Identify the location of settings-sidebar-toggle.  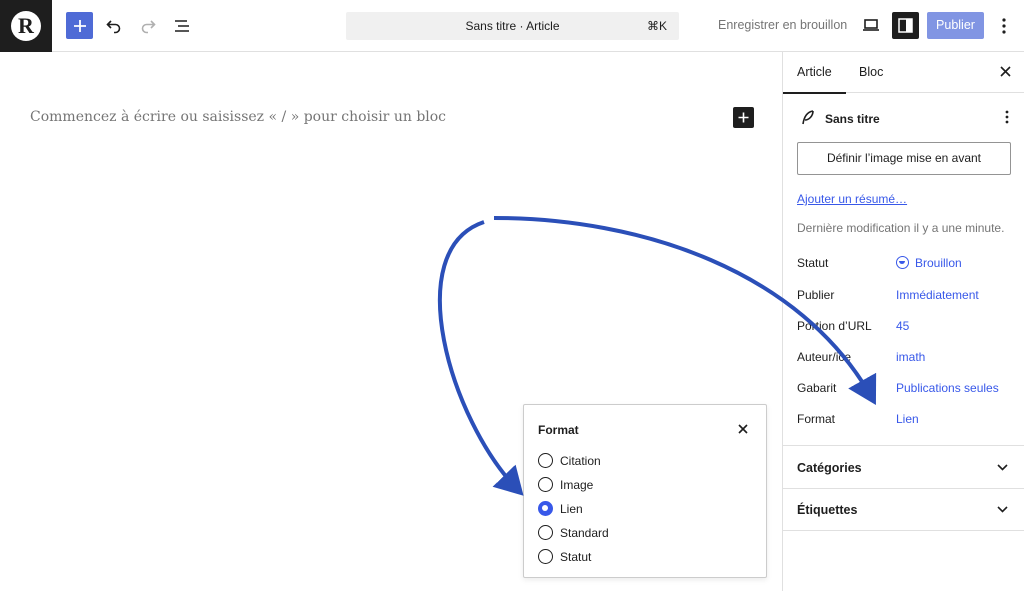
(905, 25).